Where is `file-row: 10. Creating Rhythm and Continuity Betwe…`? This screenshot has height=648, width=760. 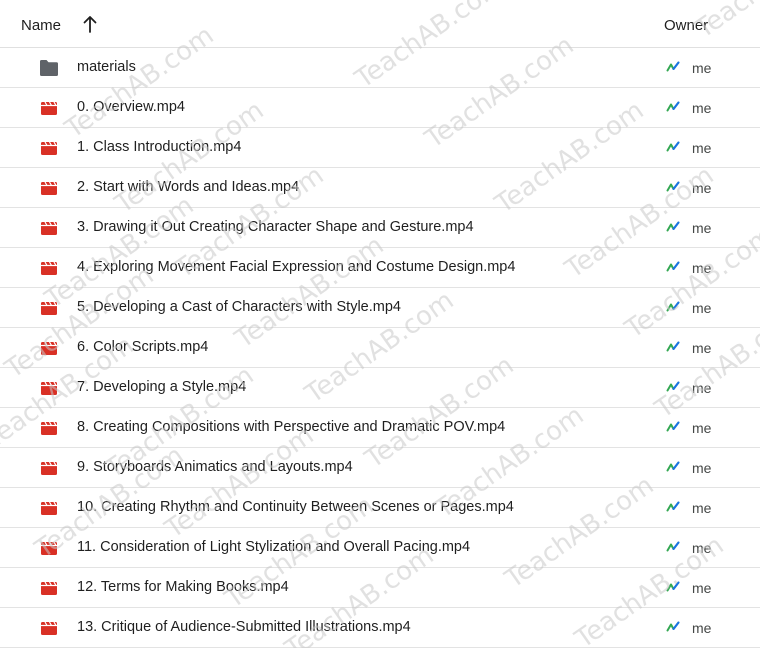
file-row: 10. Creating Rhythm and Continuity Betwe… is located at coordinates (380, 508).